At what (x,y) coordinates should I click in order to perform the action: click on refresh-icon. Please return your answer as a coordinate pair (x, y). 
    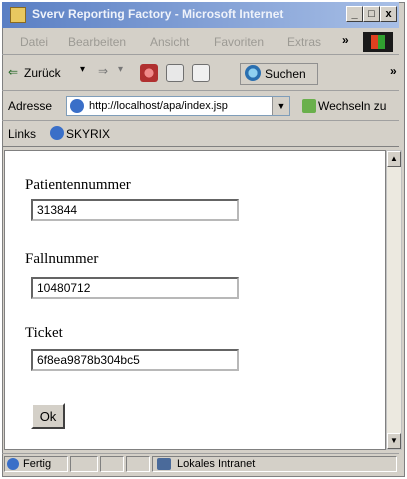
    Looking at the image, I should click on (175, 73).